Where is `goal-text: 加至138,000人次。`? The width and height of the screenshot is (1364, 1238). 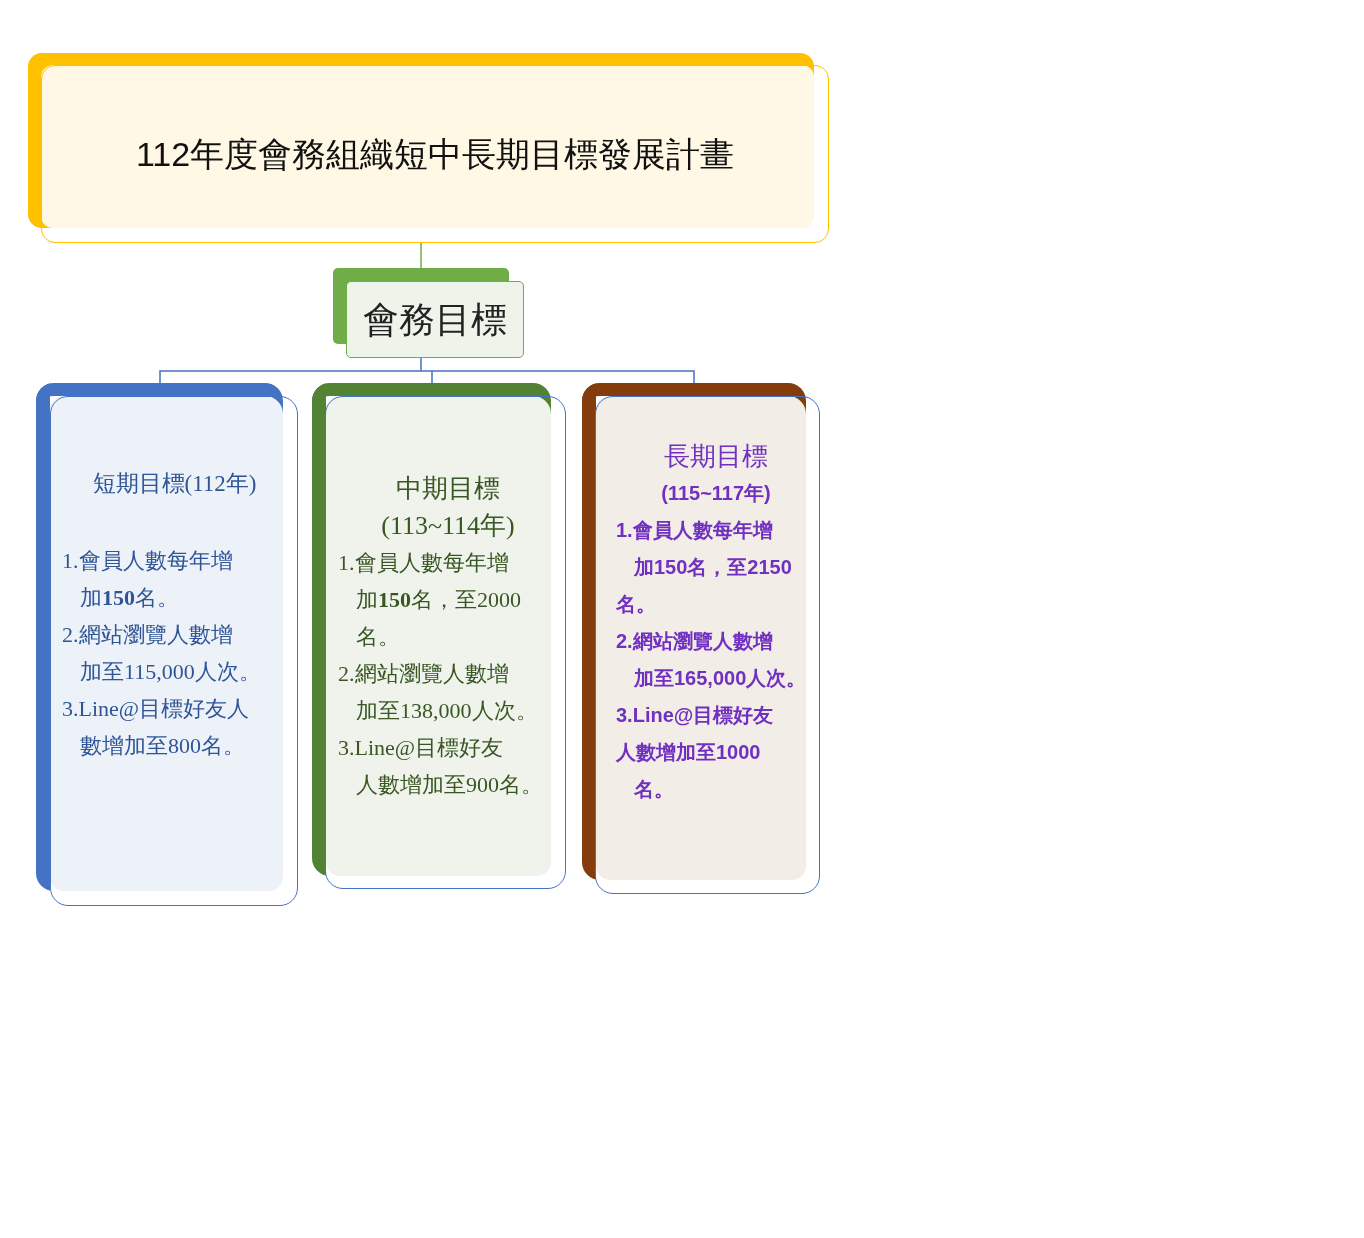 goal-text: 加至138,000人次。 is located at coordinates (447, 711).